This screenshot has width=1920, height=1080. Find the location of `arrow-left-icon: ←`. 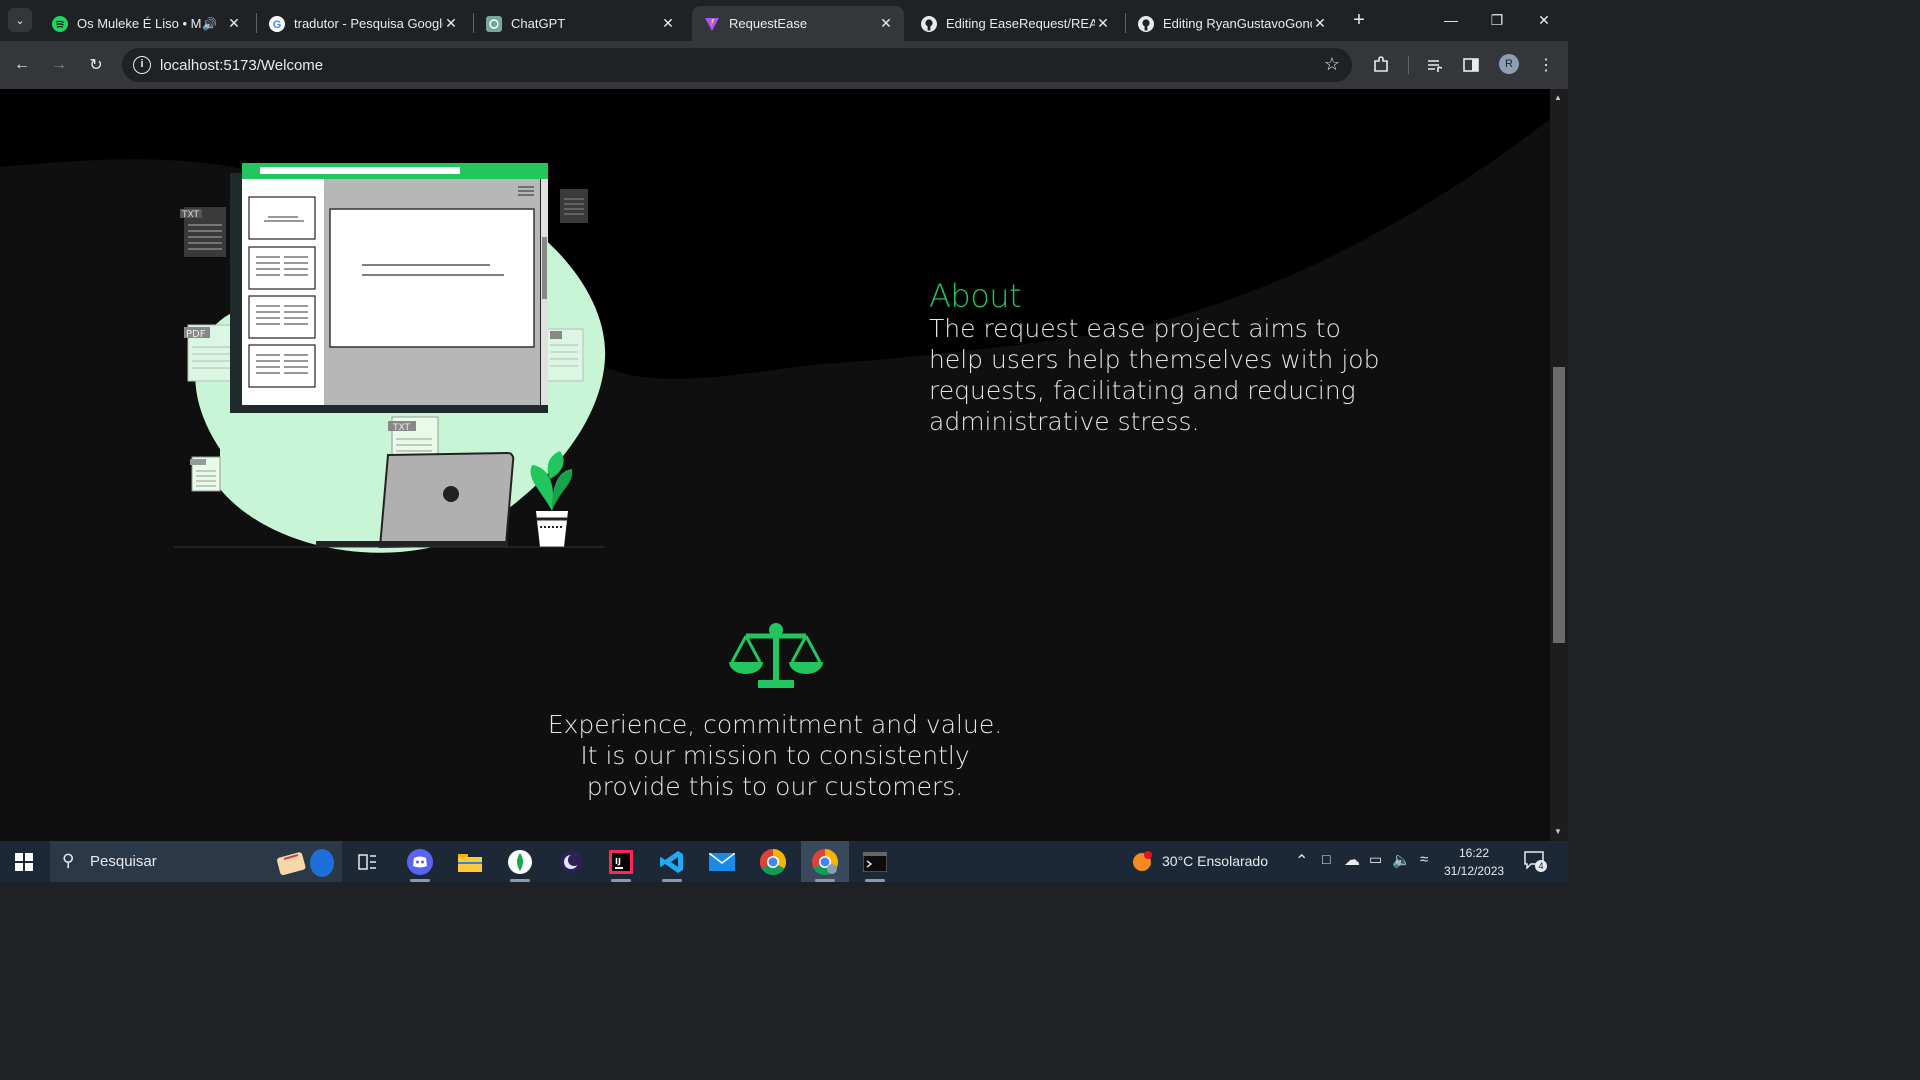

arrow-left-icon: ← is located at coordinates (22, 64).